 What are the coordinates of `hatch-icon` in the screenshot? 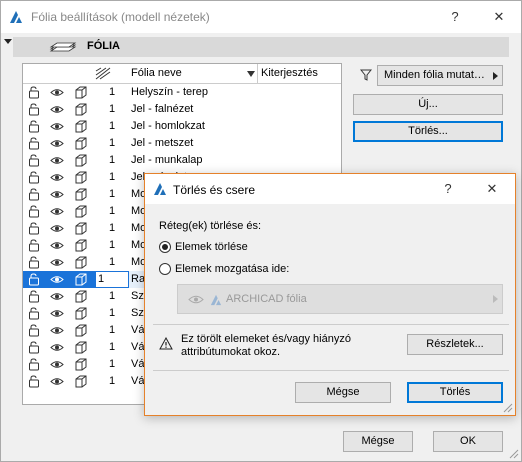 It's located at (103, 73).